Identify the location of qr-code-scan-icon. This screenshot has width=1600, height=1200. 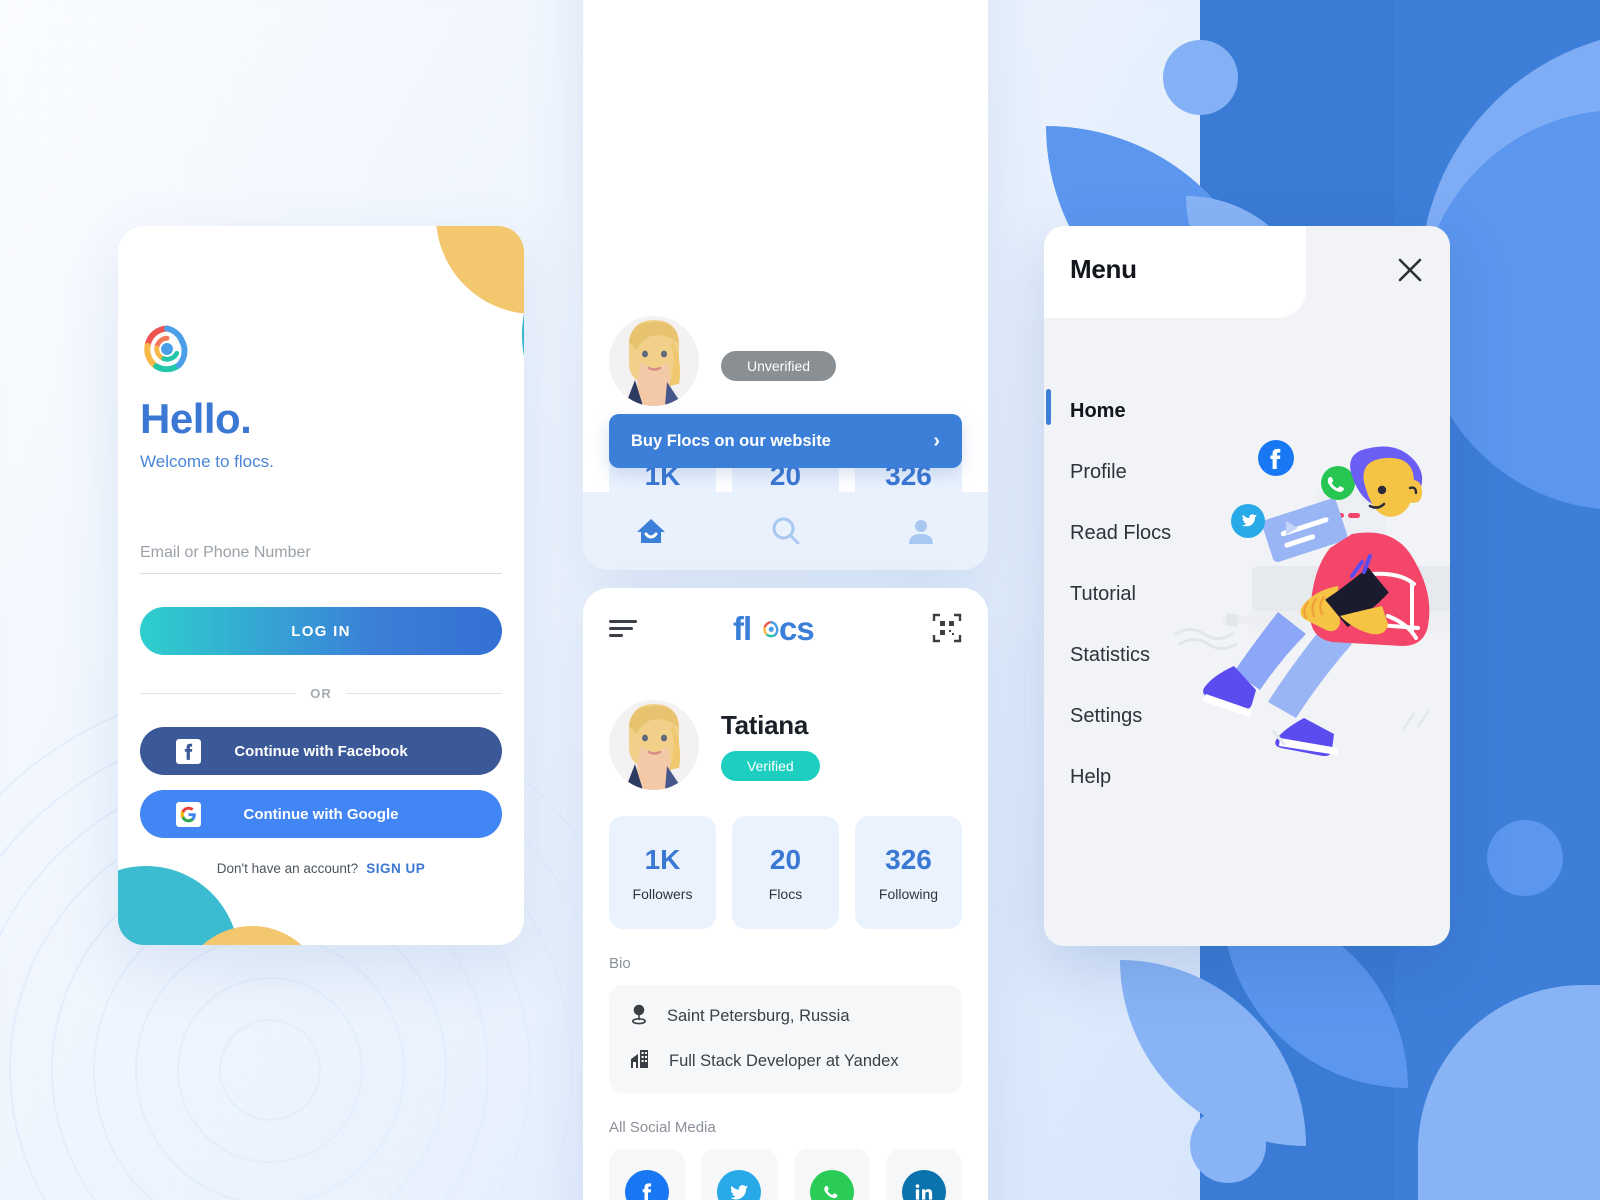
(947, 630).